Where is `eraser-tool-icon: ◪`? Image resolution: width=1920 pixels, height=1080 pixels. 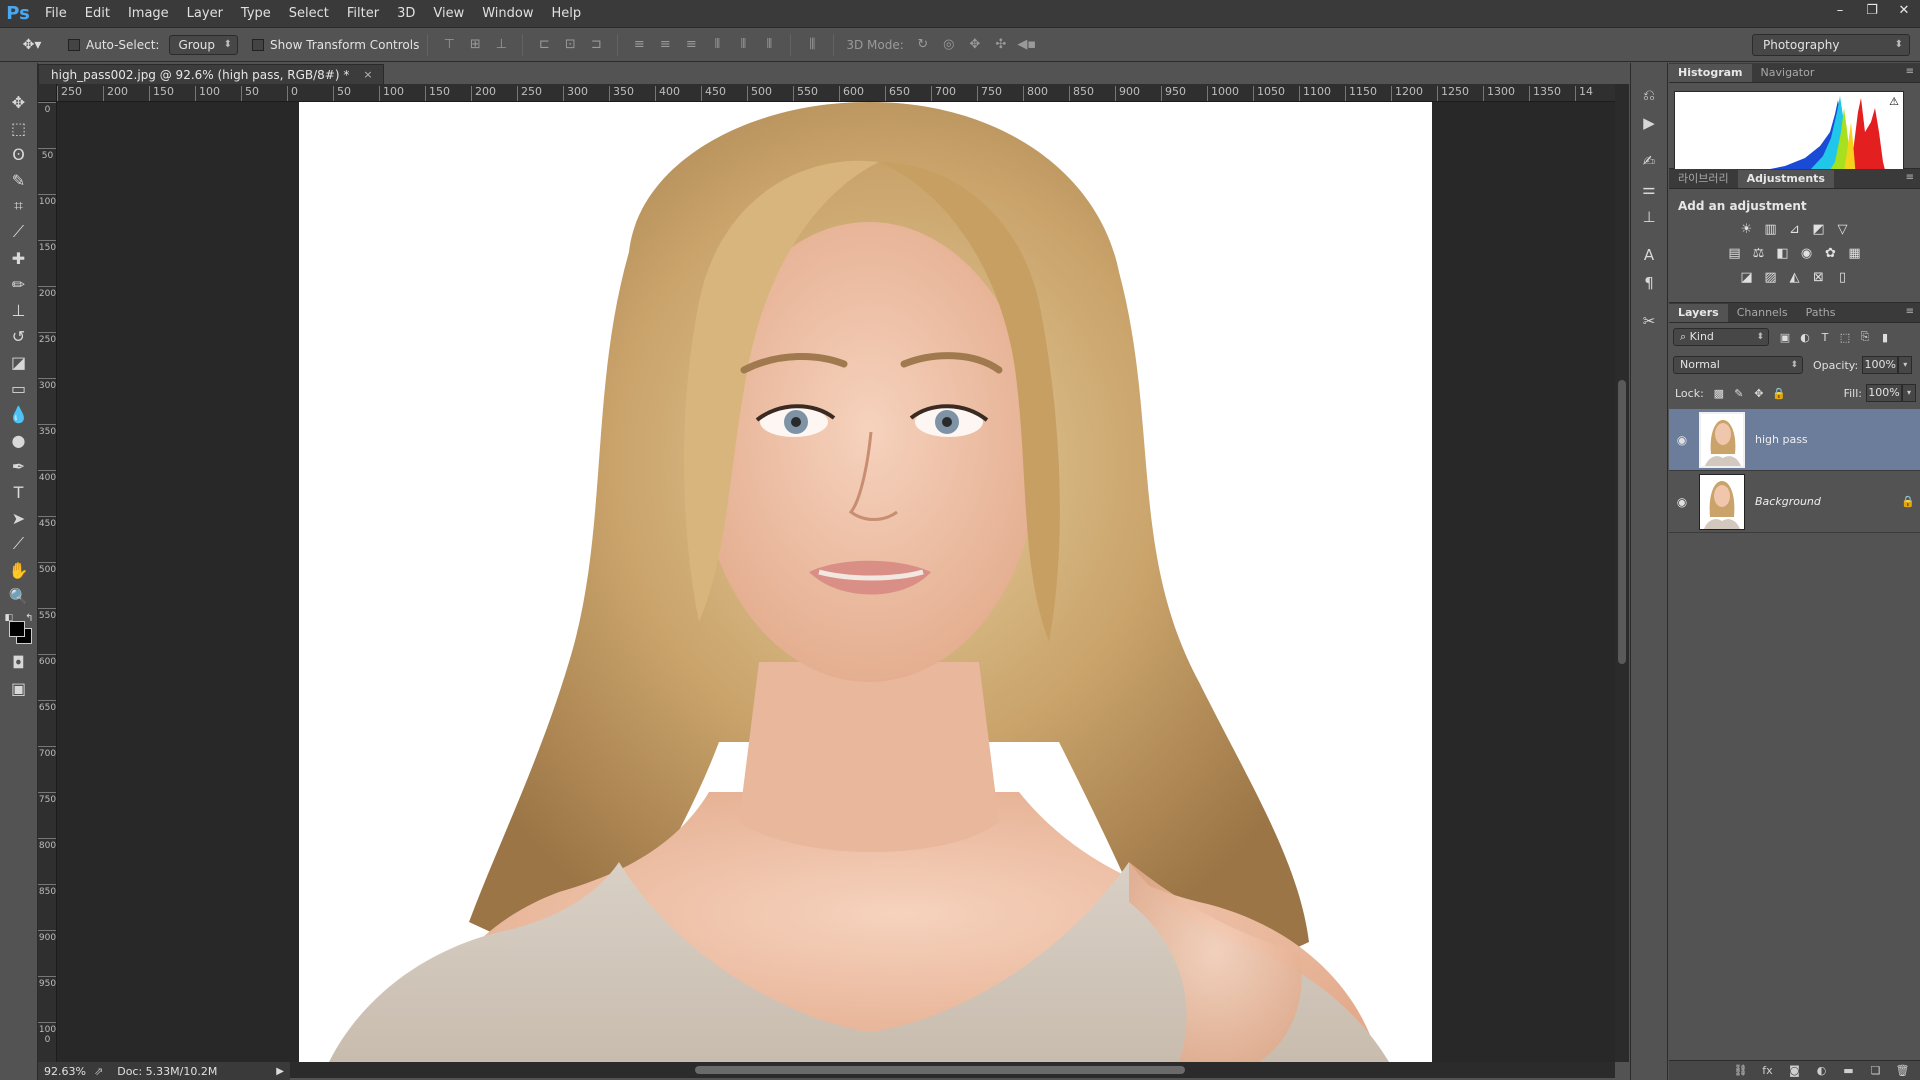 eraser-tool-icon: ◪ is located at coordinates (19, 362).